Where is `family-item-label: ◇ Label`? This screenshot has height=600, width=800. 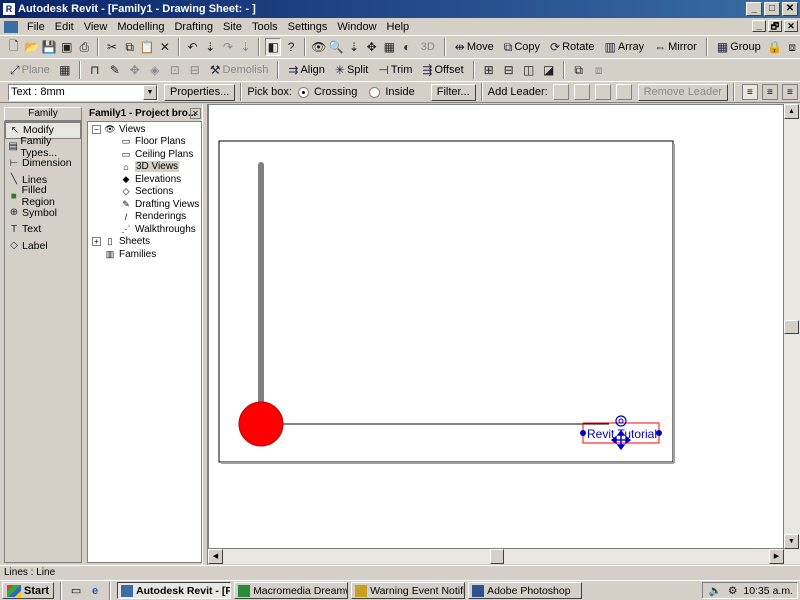 family-item-label: ◇ Label is located at coordinates (43, 246).